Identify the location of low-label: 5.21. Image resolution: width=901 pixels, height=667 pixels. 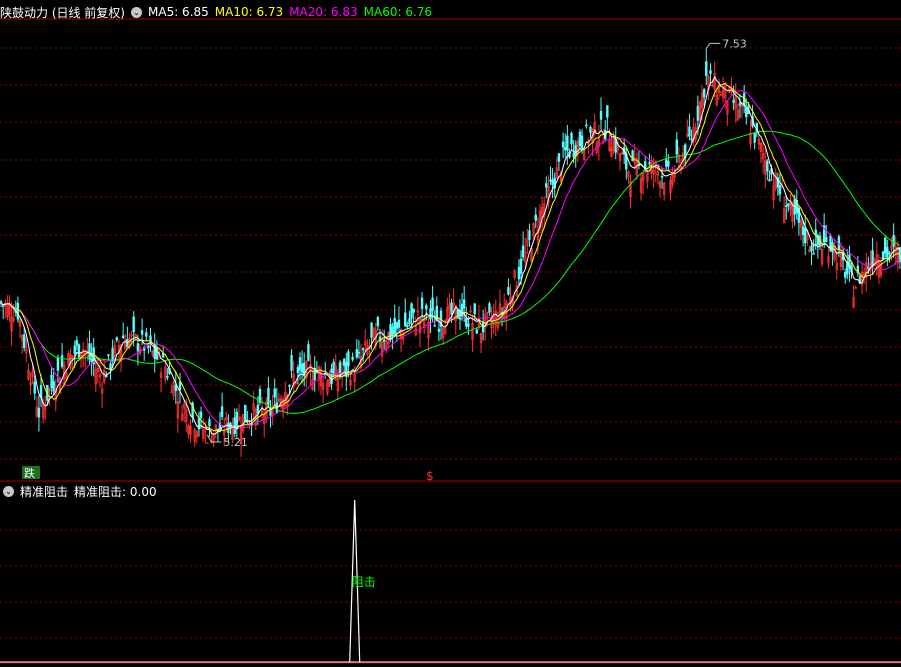
(235, 442).